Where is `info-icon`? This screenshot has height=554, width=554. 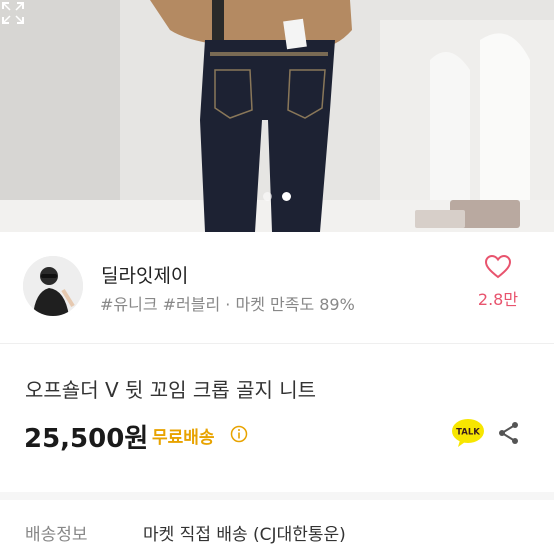 info-icon is located at coordinates (239, 434).